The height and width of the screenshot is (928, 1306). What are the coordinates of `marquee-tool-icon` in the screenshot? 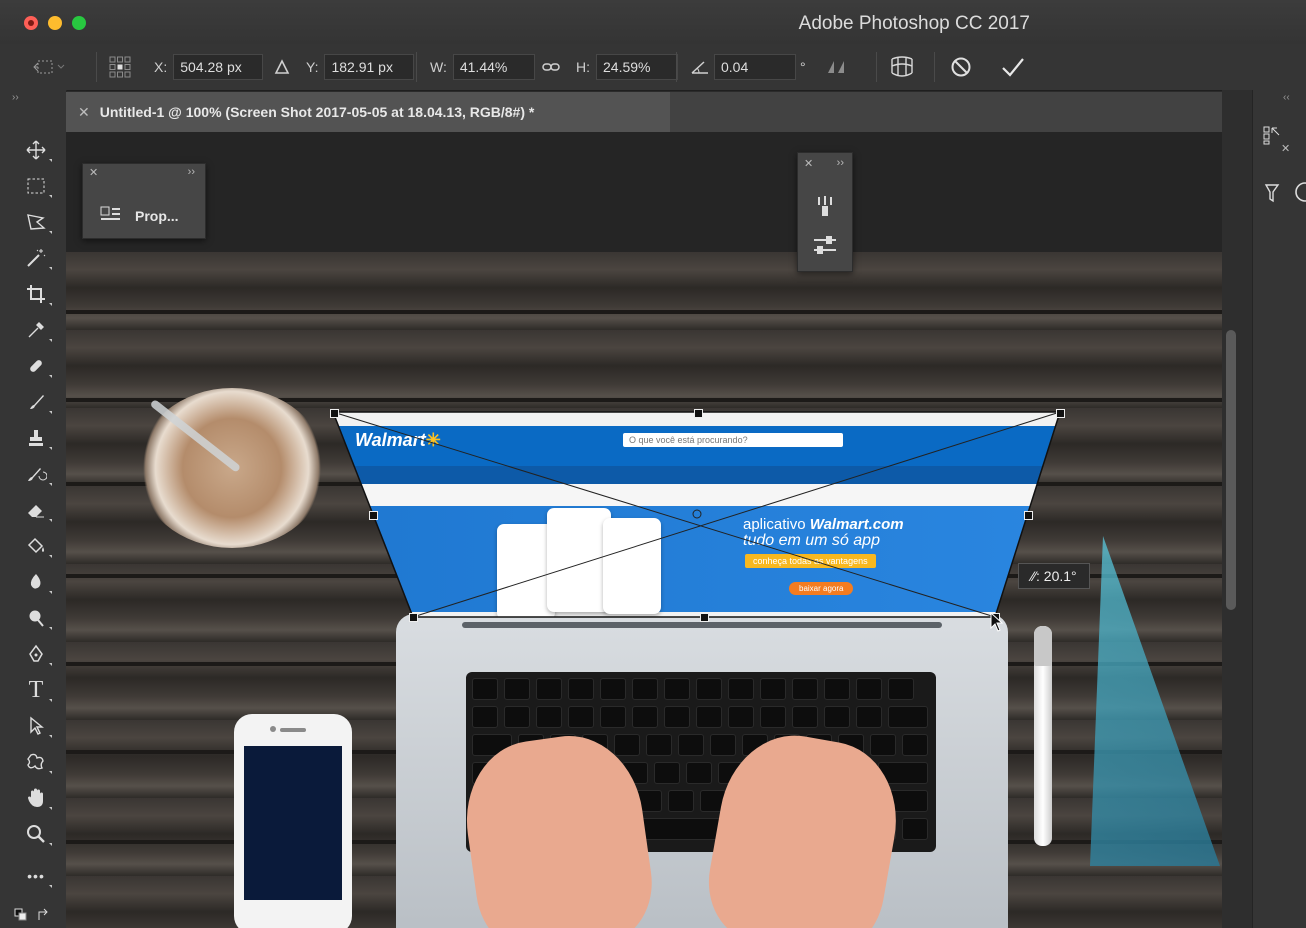 It's located at (37, 186).